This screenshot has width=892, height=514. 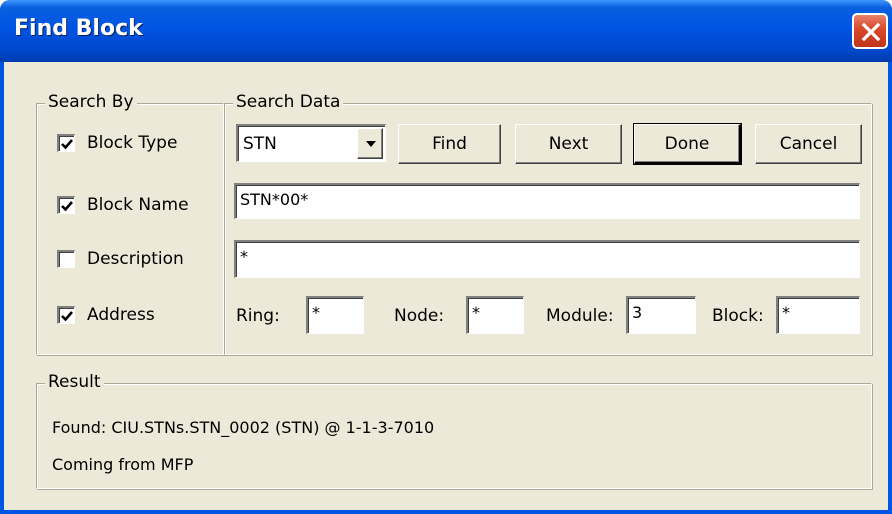 What do you see at coordinates (580, 316) in the screenshot?
I see `module-label: Module:` at bounding box center [580, 316].